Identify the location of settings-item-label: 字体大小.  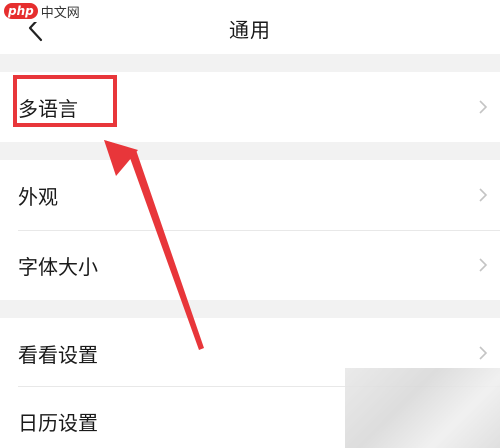
(58, 266).